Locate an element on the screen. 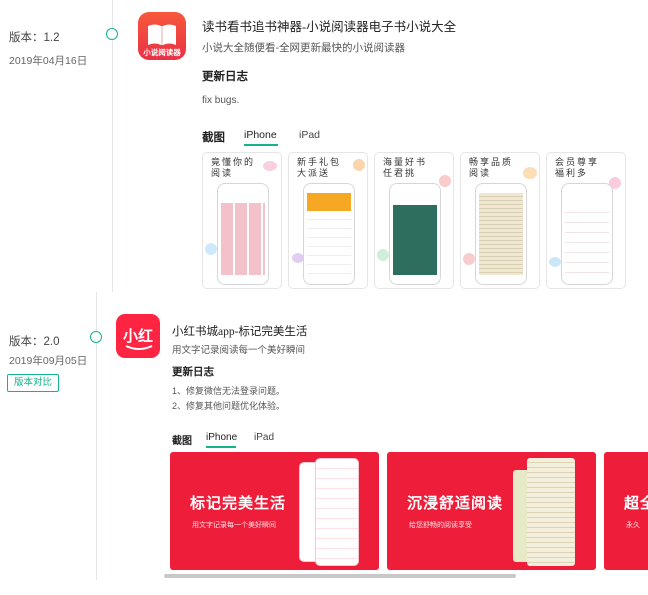  release-date: 2019年04月16日 is located at coordinates (48, 61).